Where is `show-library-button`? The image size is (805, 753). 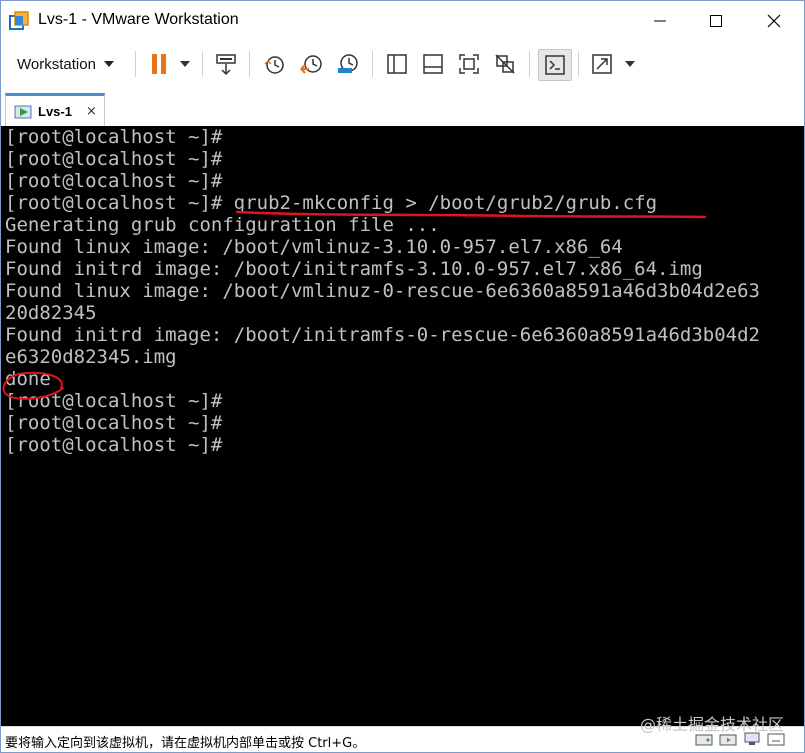
show-library-button is located at coordinates (397, 64).